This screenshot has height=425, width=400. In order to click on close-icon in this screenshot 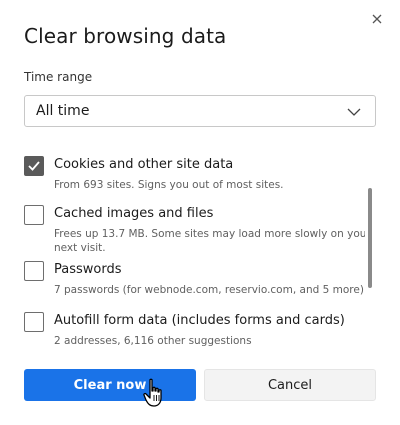, I will do `click(377, 19)`.